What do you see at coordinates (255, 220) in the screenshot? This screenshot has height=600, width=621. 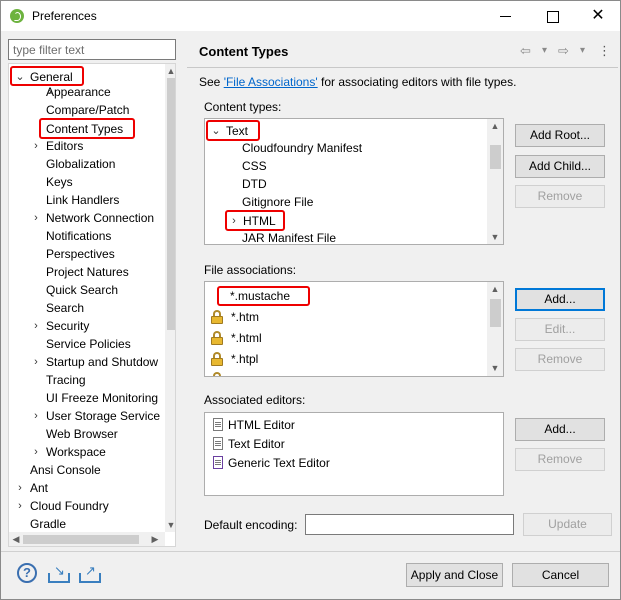 I see `content-type-html: › HTML` at bounding box center [255, 220].